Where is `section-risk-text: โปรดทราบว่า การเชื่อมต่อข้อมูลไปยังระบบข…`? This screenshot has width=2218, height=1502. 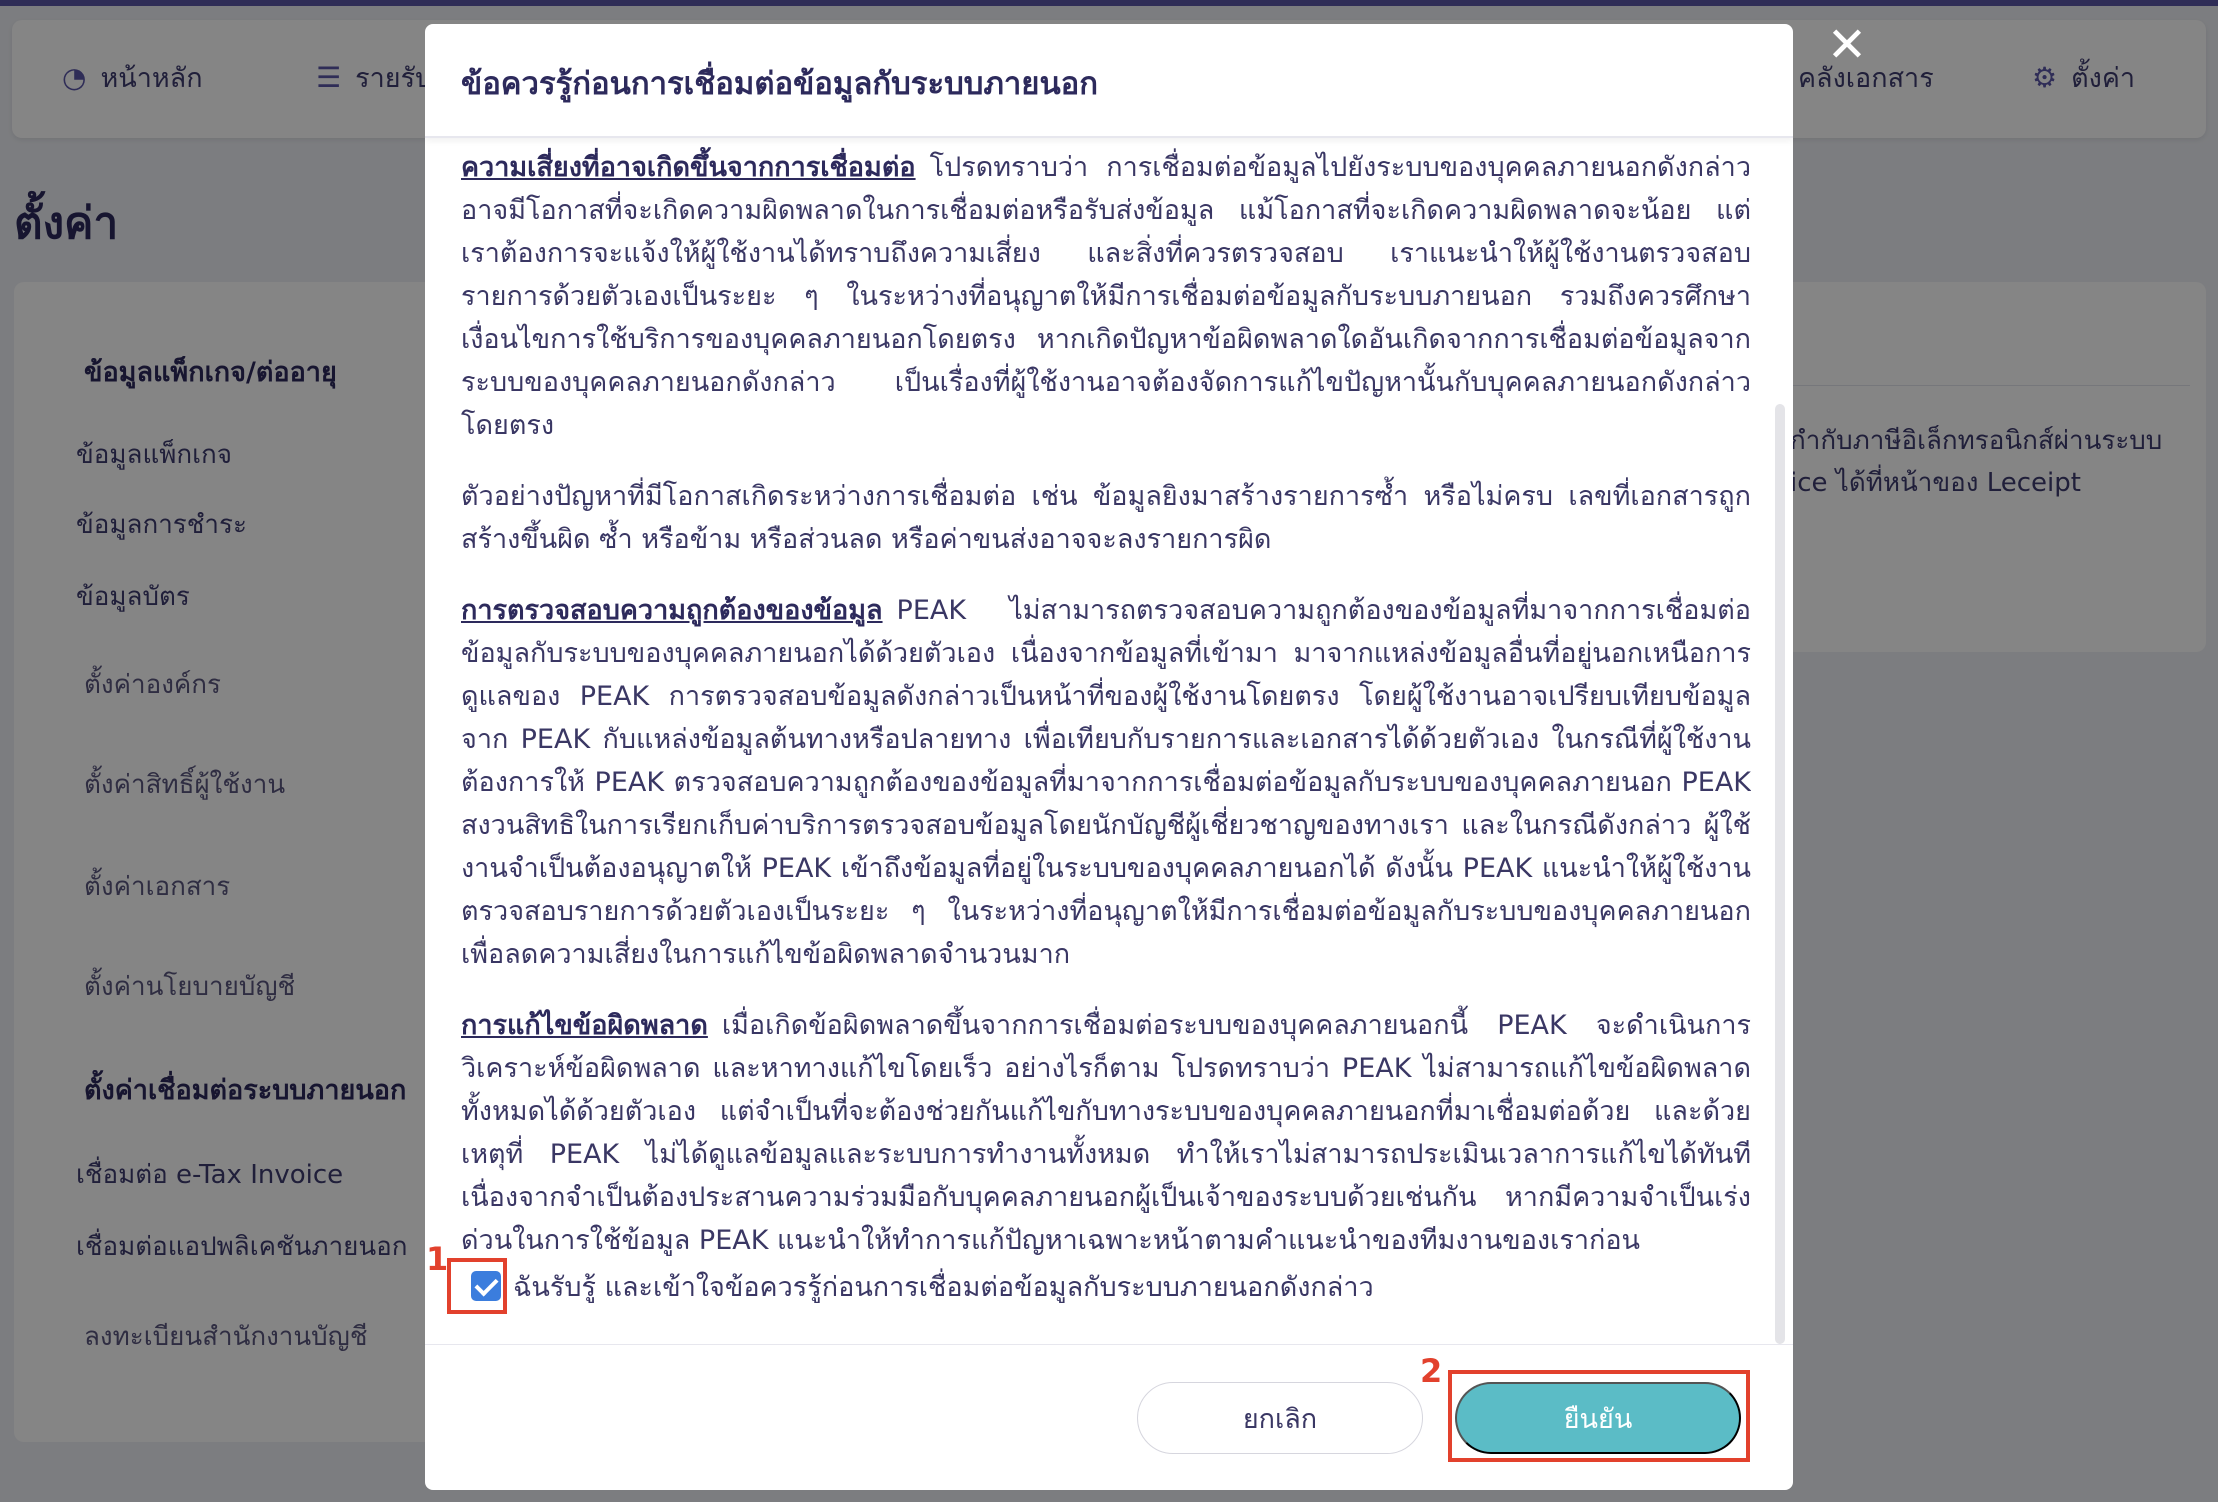
section-risk-text: โปรดทราบว่า การเชื่อมต่อข้อมูลไปยังระบบข… is located at coordinates (1106, 296).